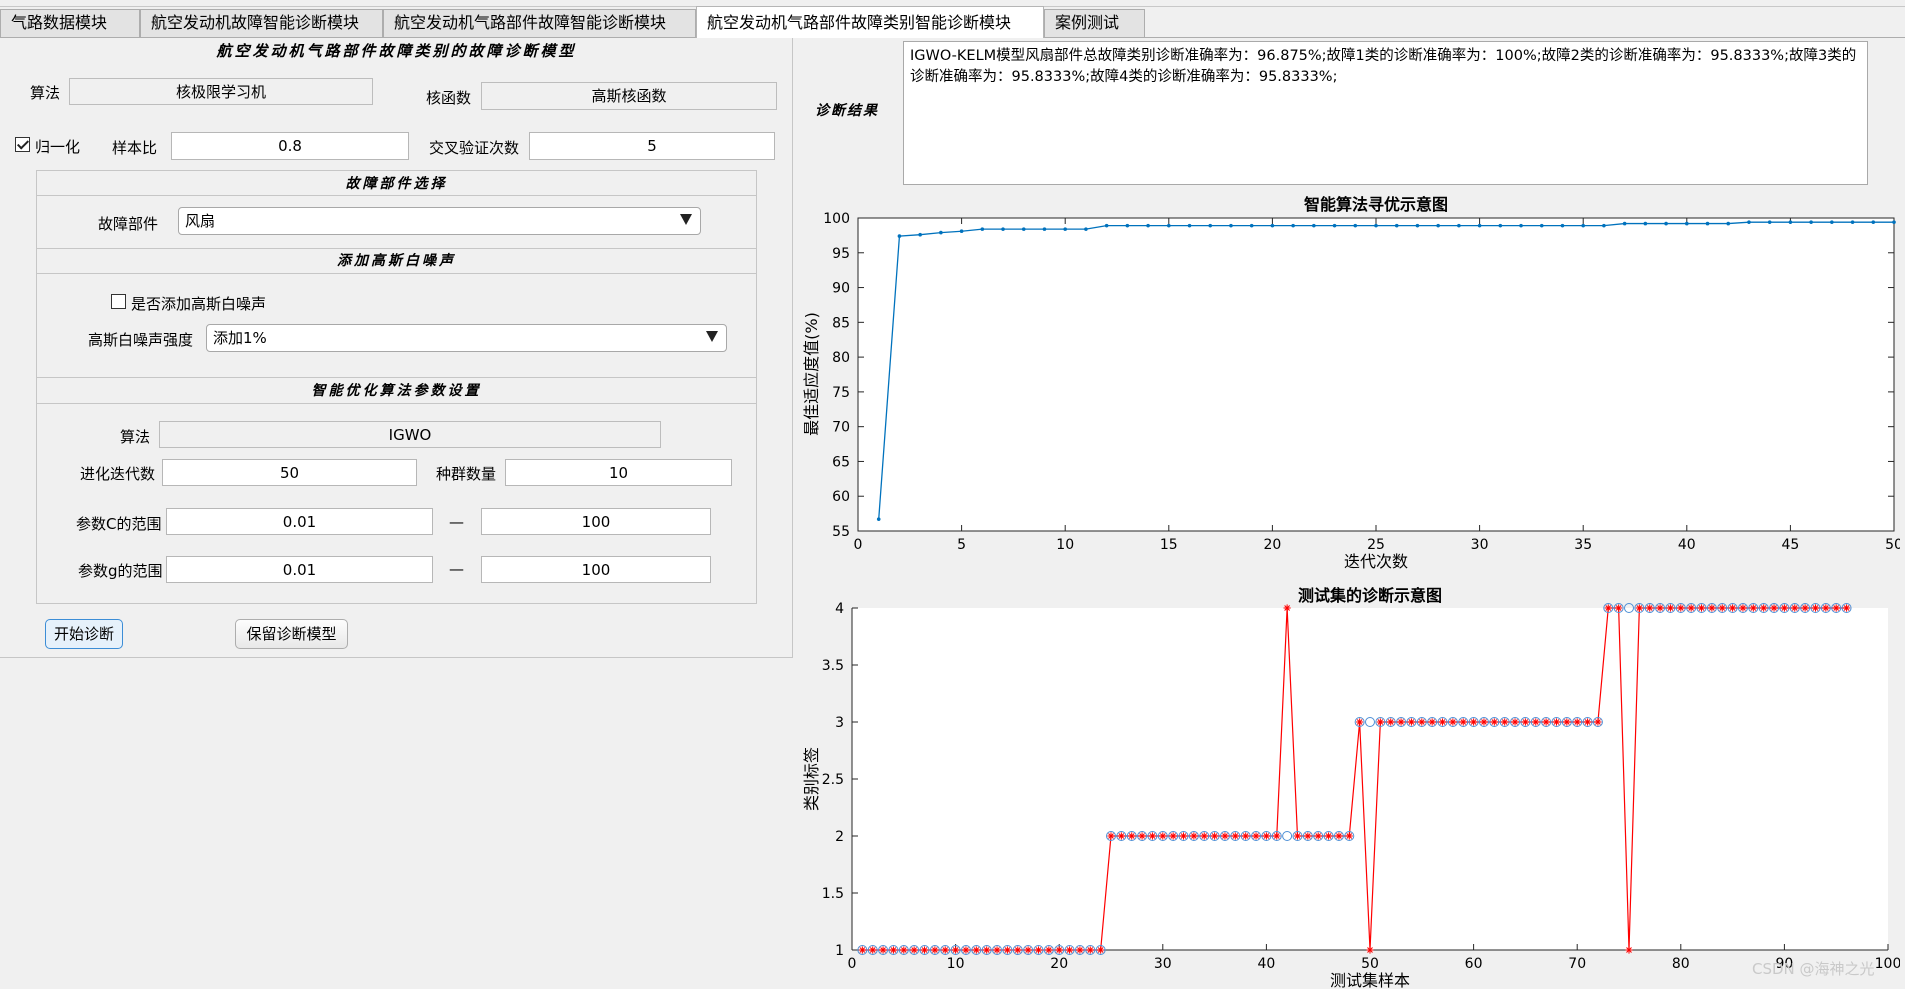  What do you see at coordinates (439, 221) in the screenshot?
I see `fault-component-dropdown: 风扇` at bounding box center [439, 221].